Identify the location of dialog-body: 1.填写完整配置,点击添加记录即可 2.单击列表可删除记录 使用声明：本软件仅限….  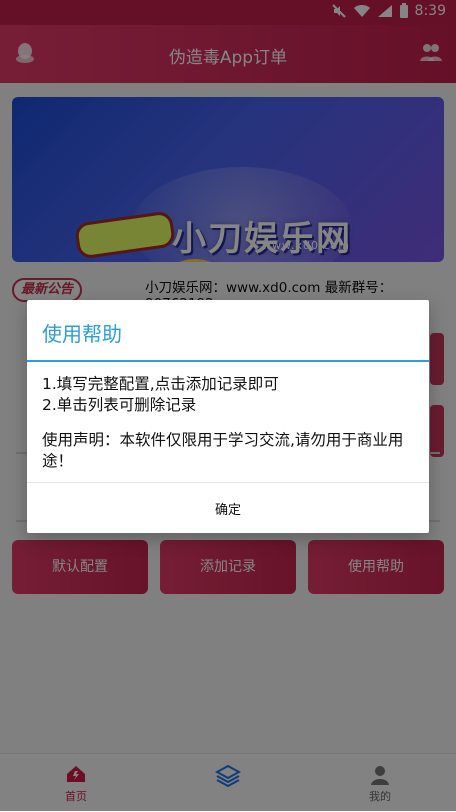
(228, 423).